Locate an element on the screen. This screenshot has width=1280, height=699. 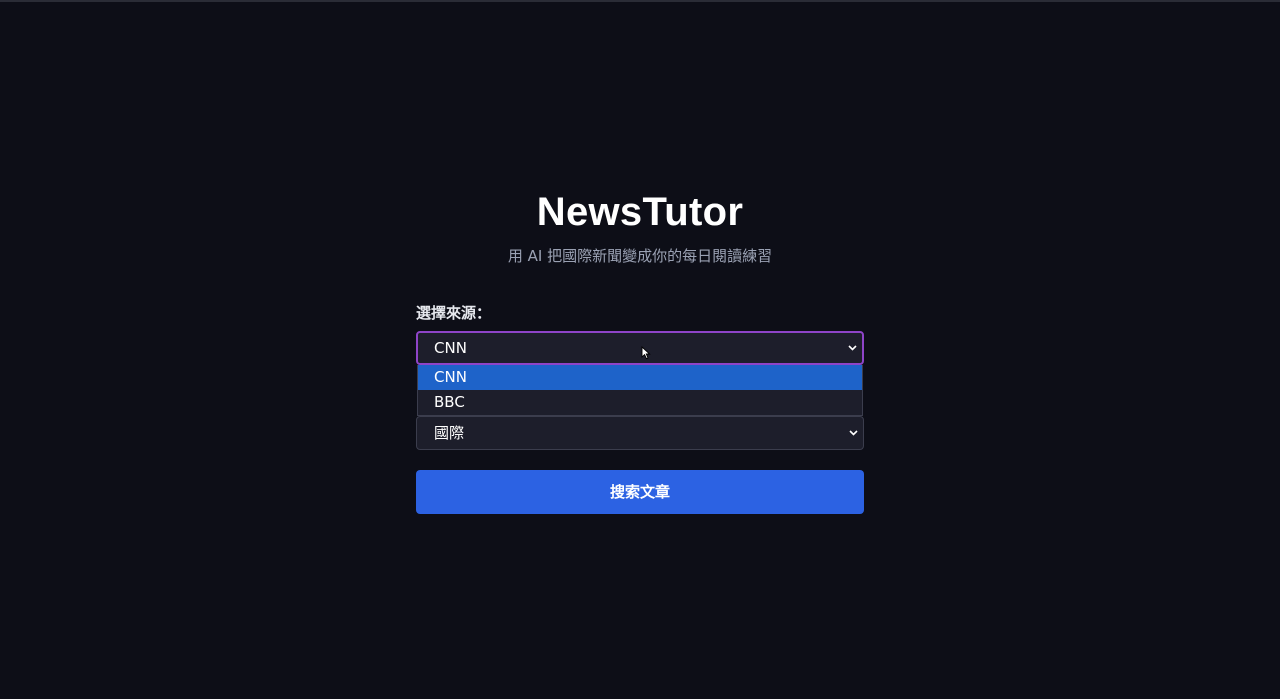
app-subtitle: 用 AI 把國際新聞變成你的每日閱讀練習 is located at coordinates (640, 256).